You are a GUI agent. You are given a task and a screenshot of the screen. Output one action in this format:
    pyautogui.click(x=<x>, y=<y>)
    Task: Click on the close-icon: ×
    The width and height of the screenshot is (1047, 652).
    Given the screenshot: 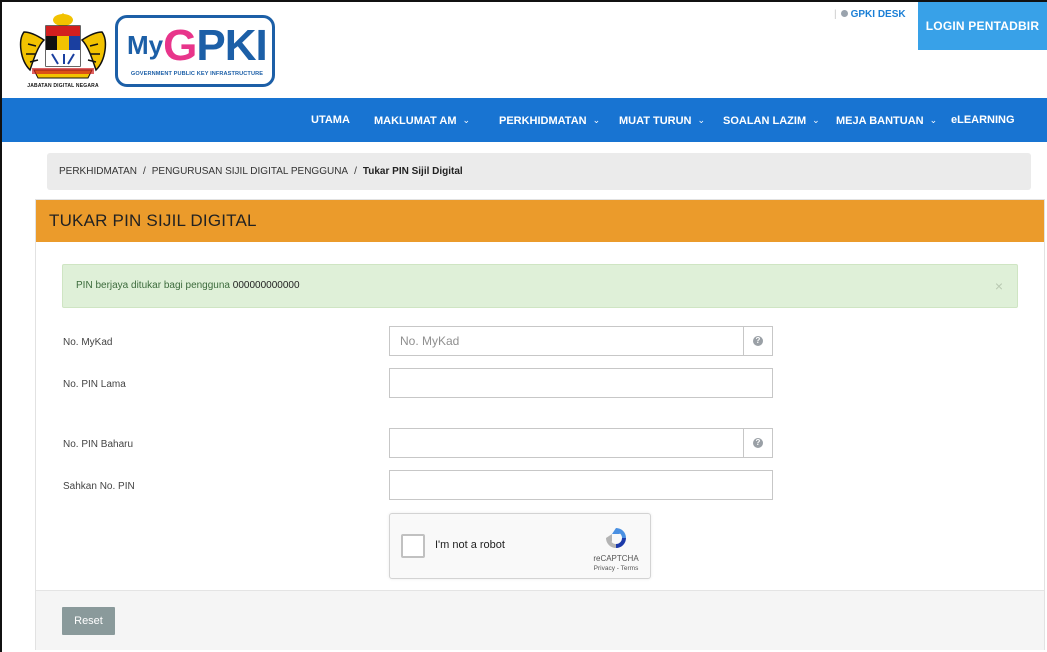 What is the action you would take?
    pyautogui.click(x=999, y=286)
    